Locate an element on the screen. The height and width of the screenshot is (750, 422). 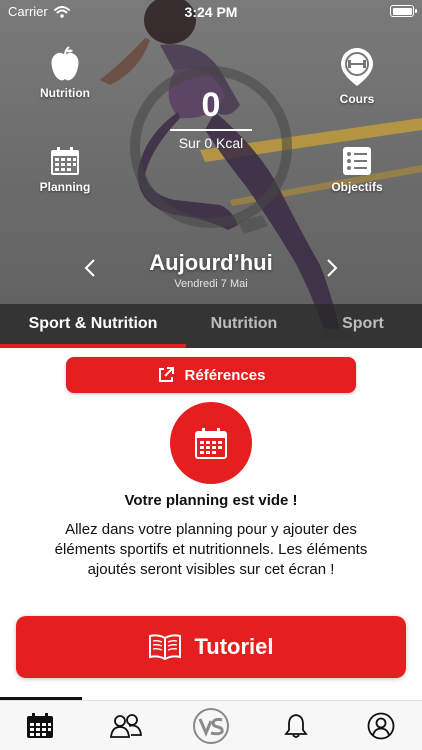
kcal-label: Sur 0 Kcal is located at coordinates (211, 143).